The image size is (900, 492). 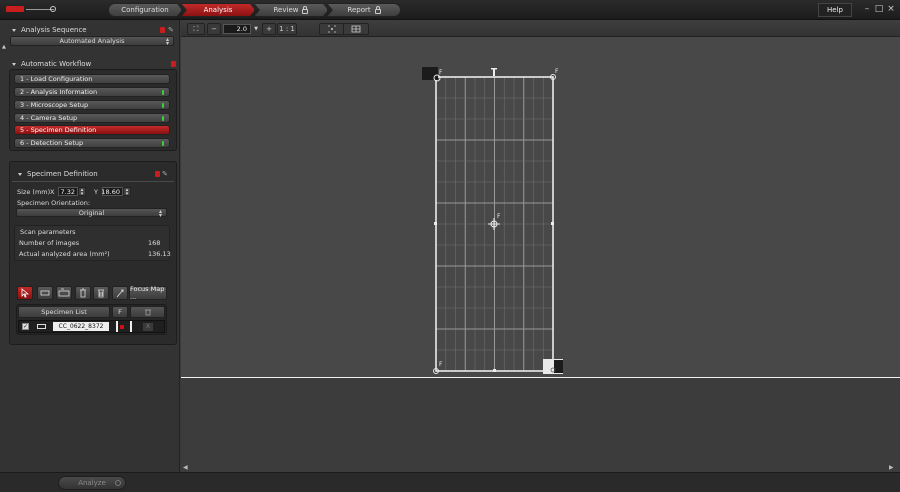 I want to click on workflow-item-label: 1 - Load Configuration, so click(x=56, y=79).